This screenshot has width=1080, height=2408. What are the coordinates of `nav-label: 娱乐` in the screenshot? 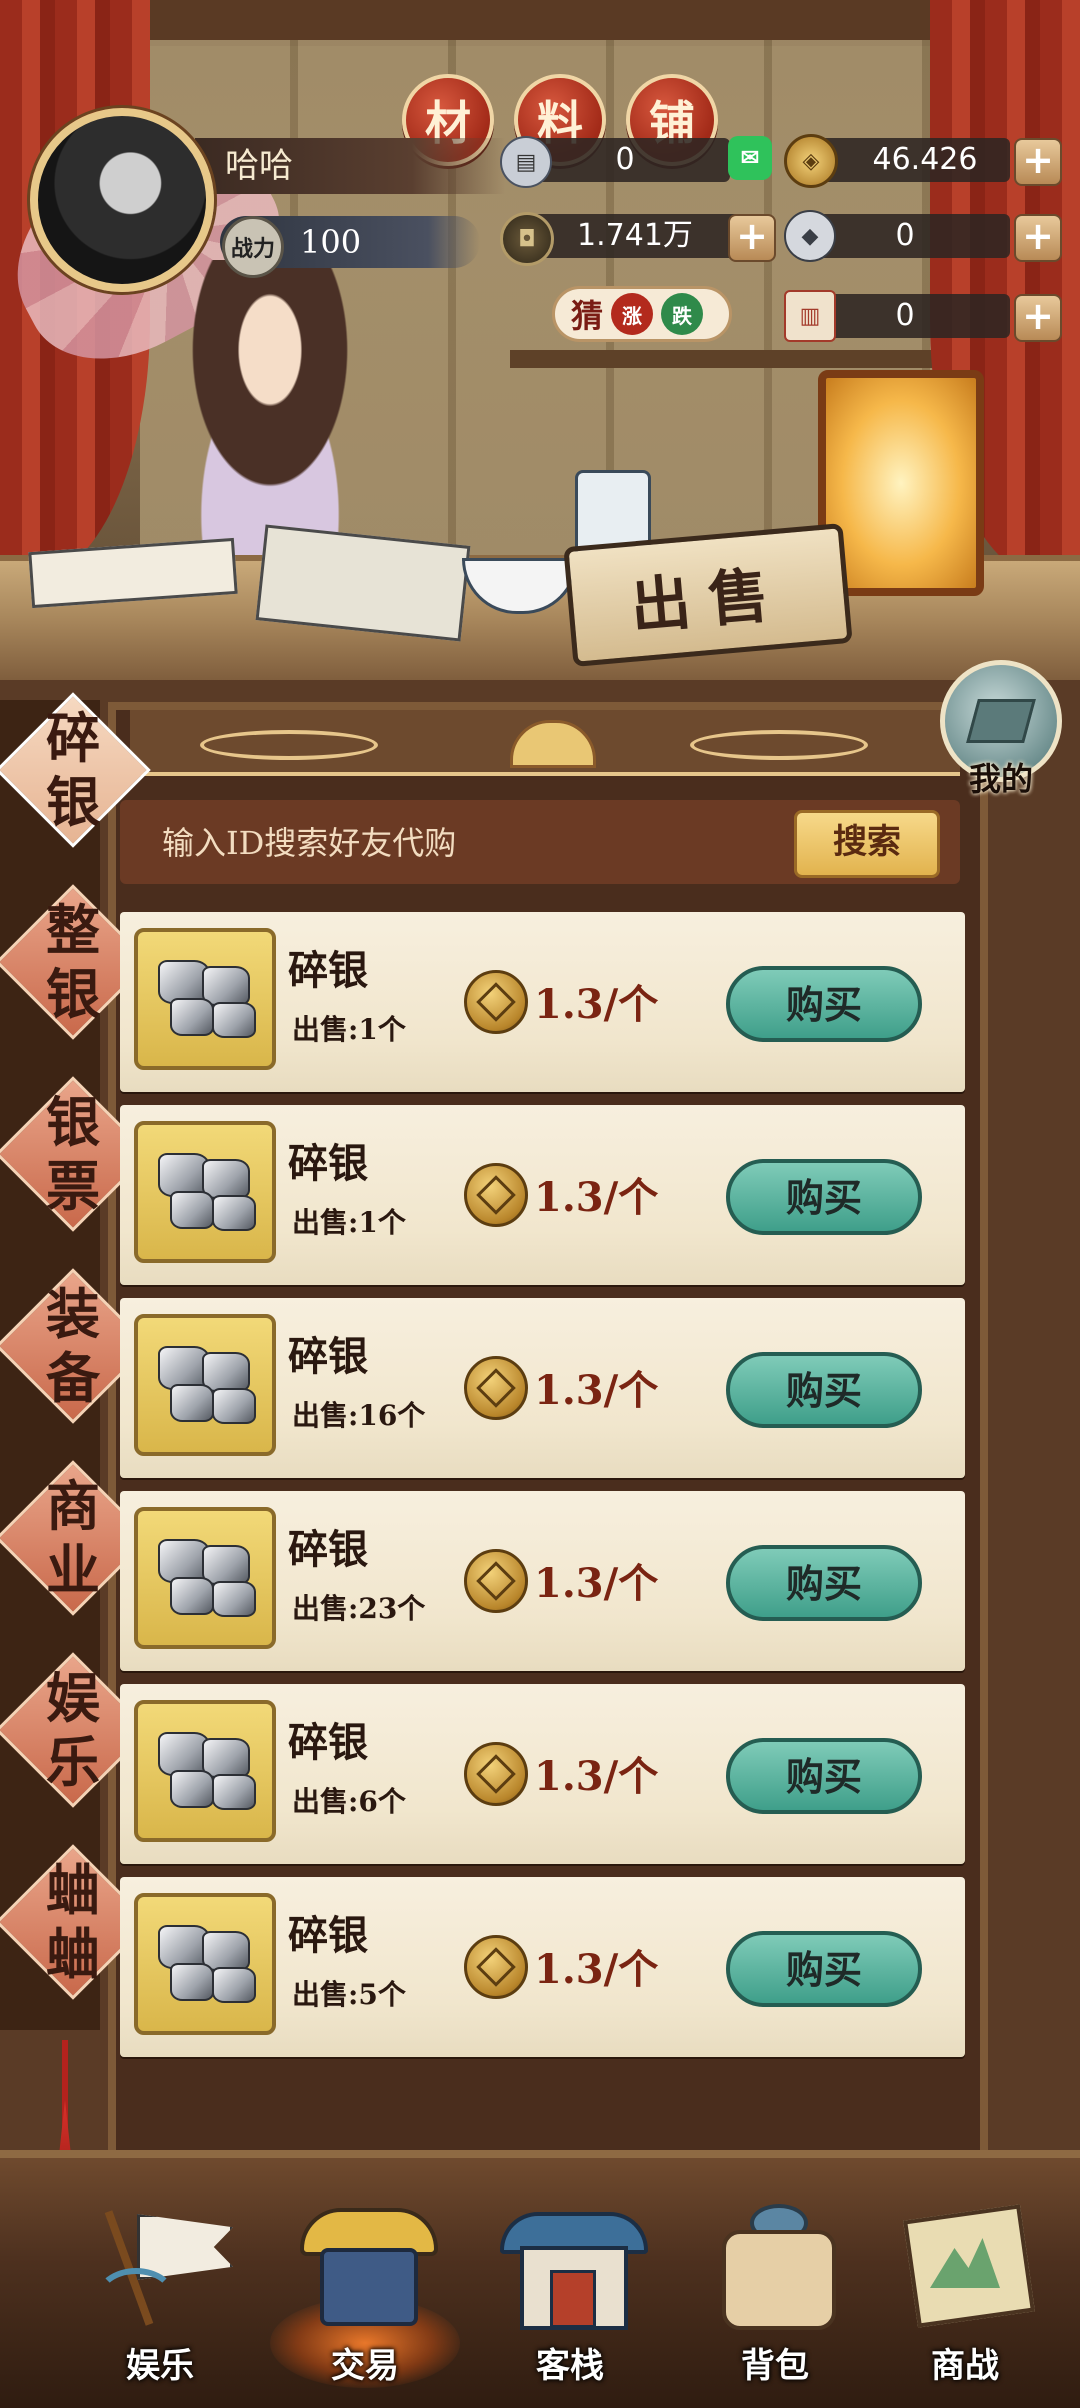 It's located at (160, 2366).